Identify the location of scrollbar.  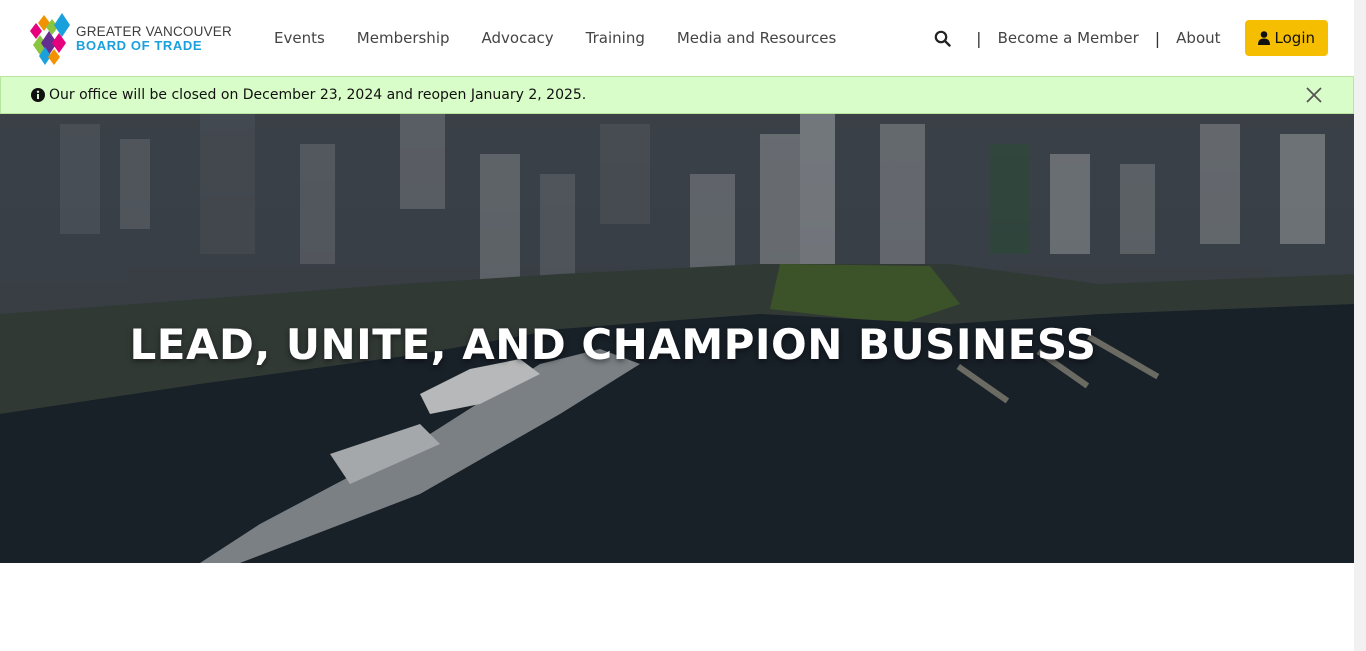
(1360, 325).